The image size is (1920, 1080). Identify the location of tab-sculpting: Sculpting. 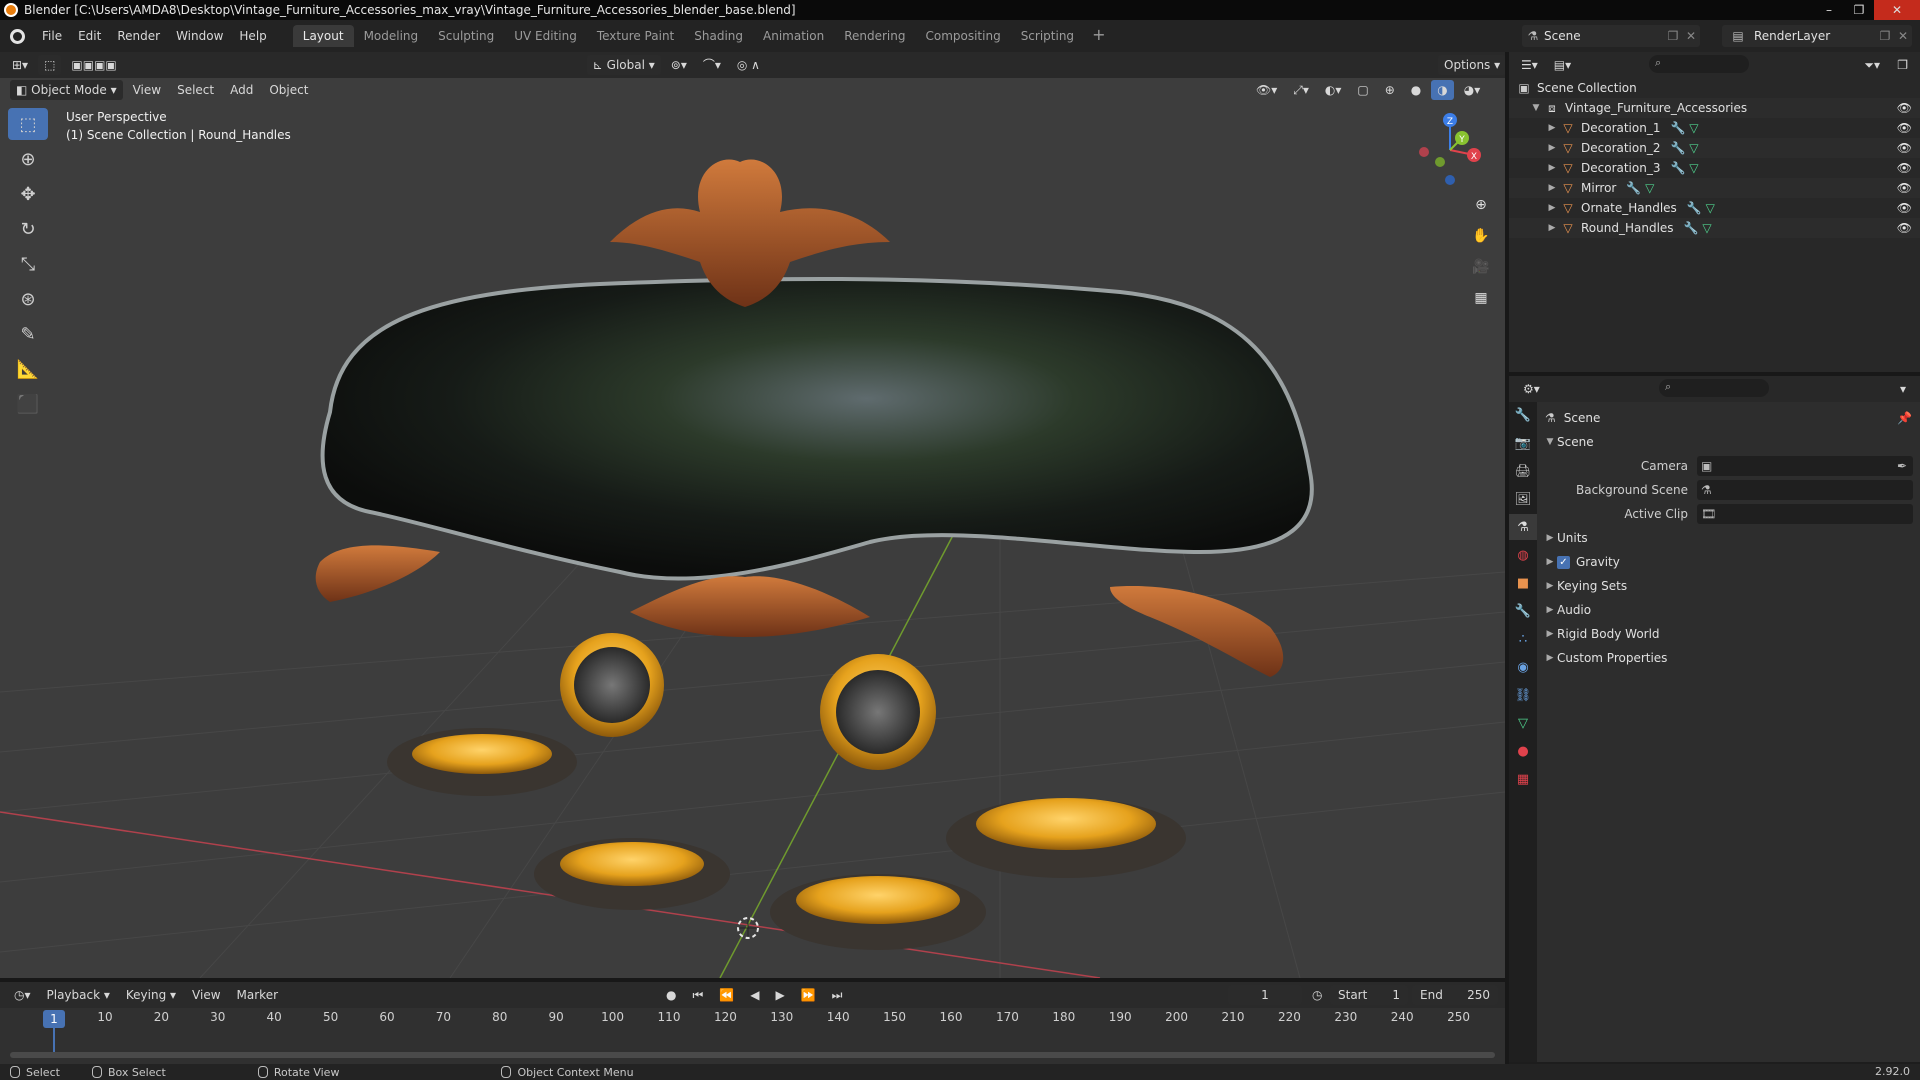
(466, 36).